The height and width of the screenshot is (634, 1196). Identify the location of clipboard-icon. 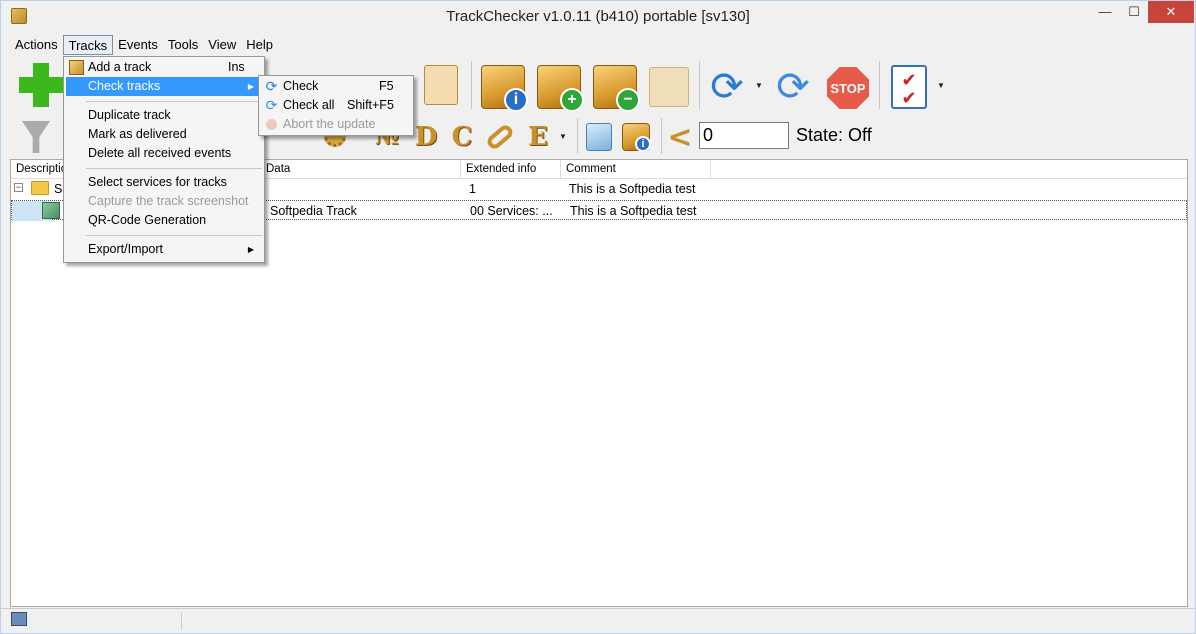
(441, 85).